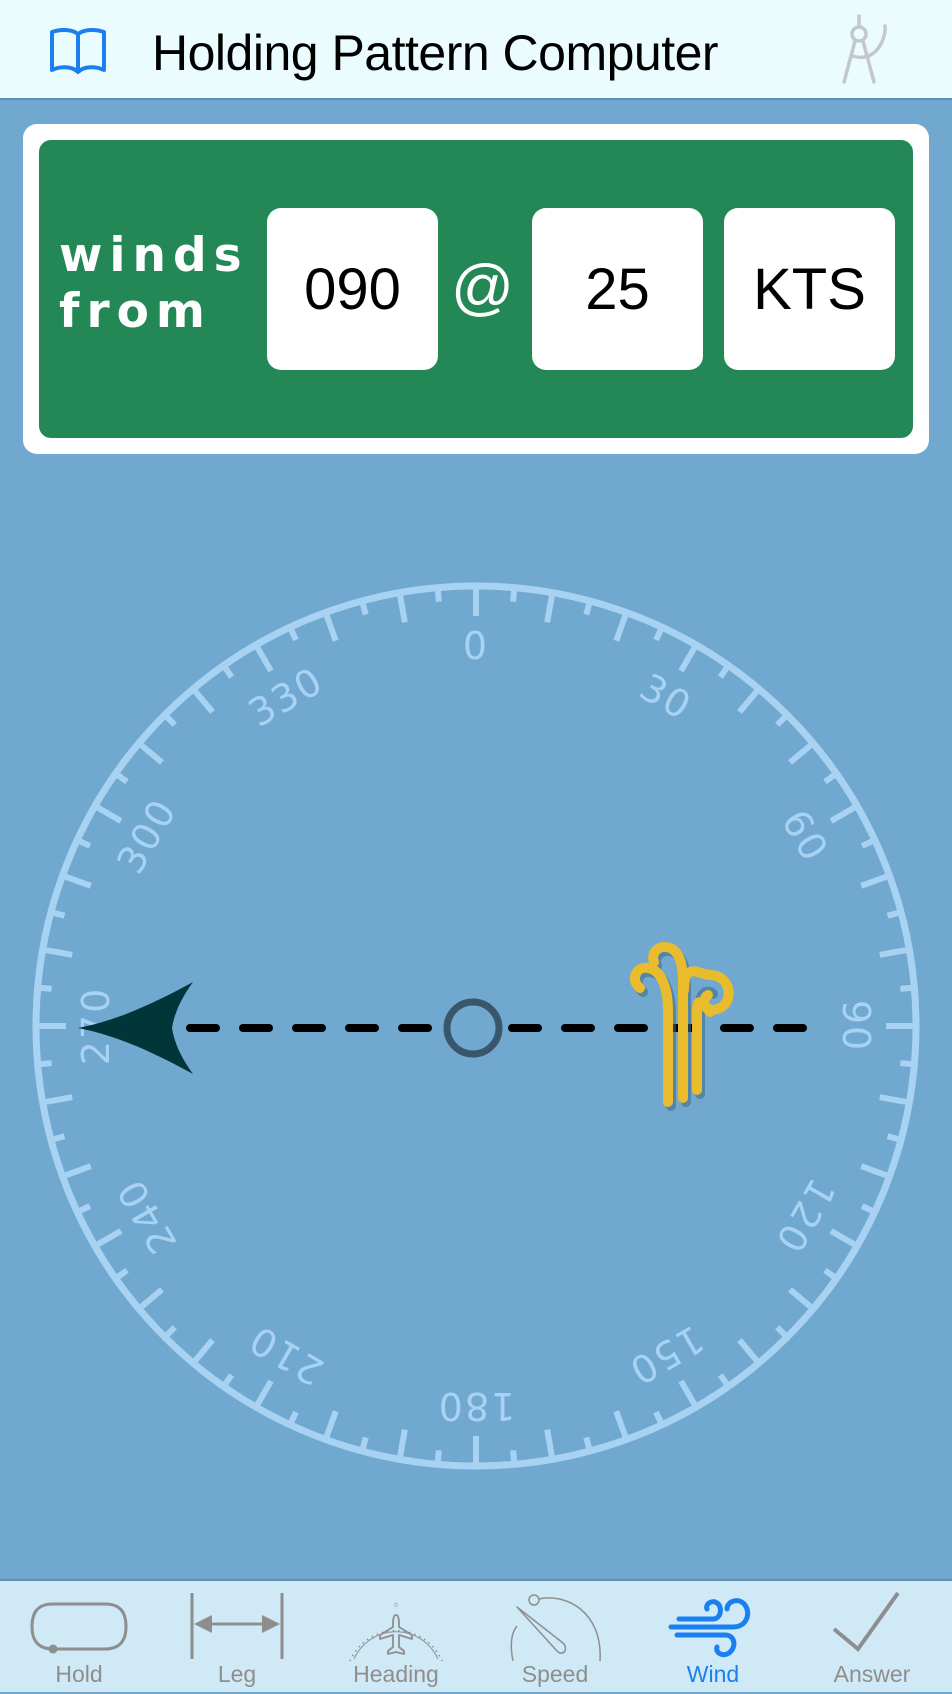  I want to click on tab-leg: Leg, so click(237, 1637).